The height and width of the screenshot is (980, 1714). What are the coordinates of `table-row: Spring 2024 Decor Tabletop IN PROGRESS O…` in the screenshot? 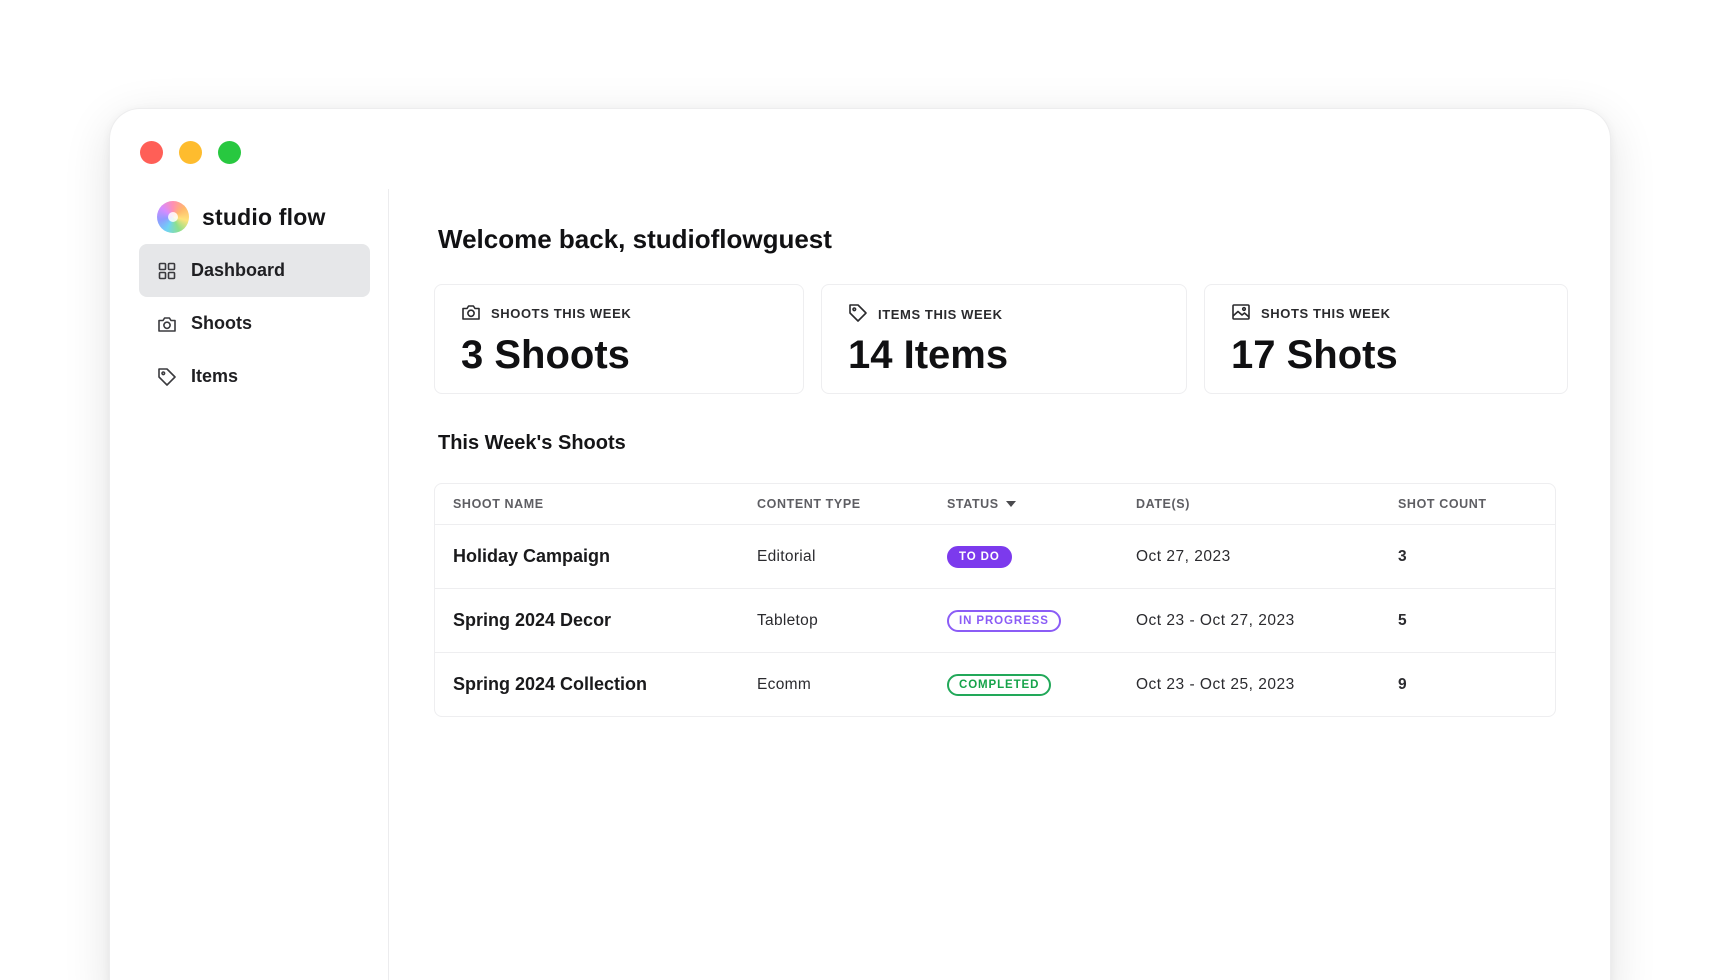 It's located at (995, 620).